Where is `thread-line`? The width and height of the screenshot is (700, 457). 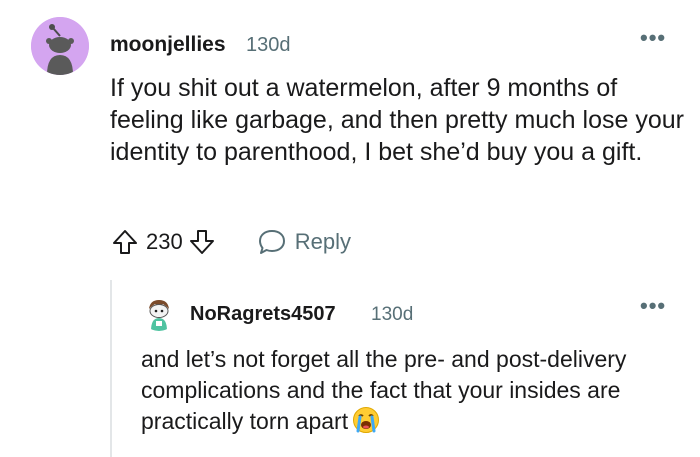 thread-line is located at coordinates (111, 368).